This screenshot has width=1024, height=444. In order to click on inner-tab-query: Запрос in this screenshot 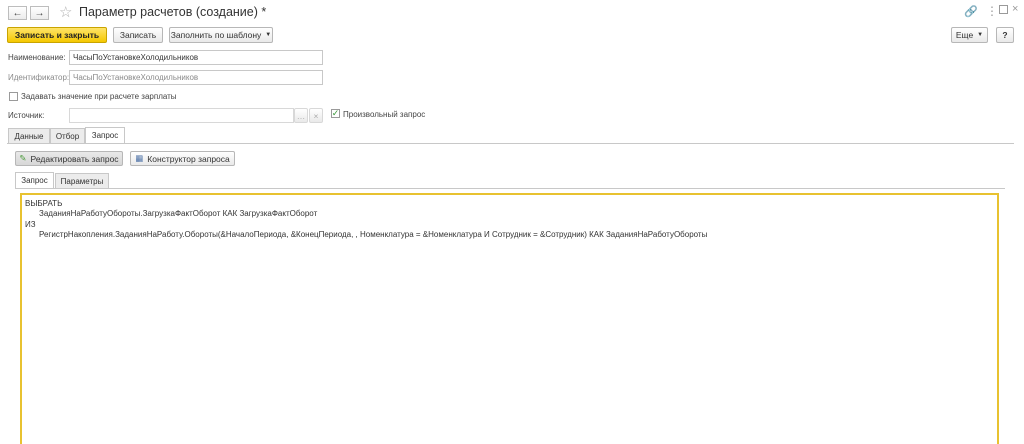, I will do `click(34, 180)`.